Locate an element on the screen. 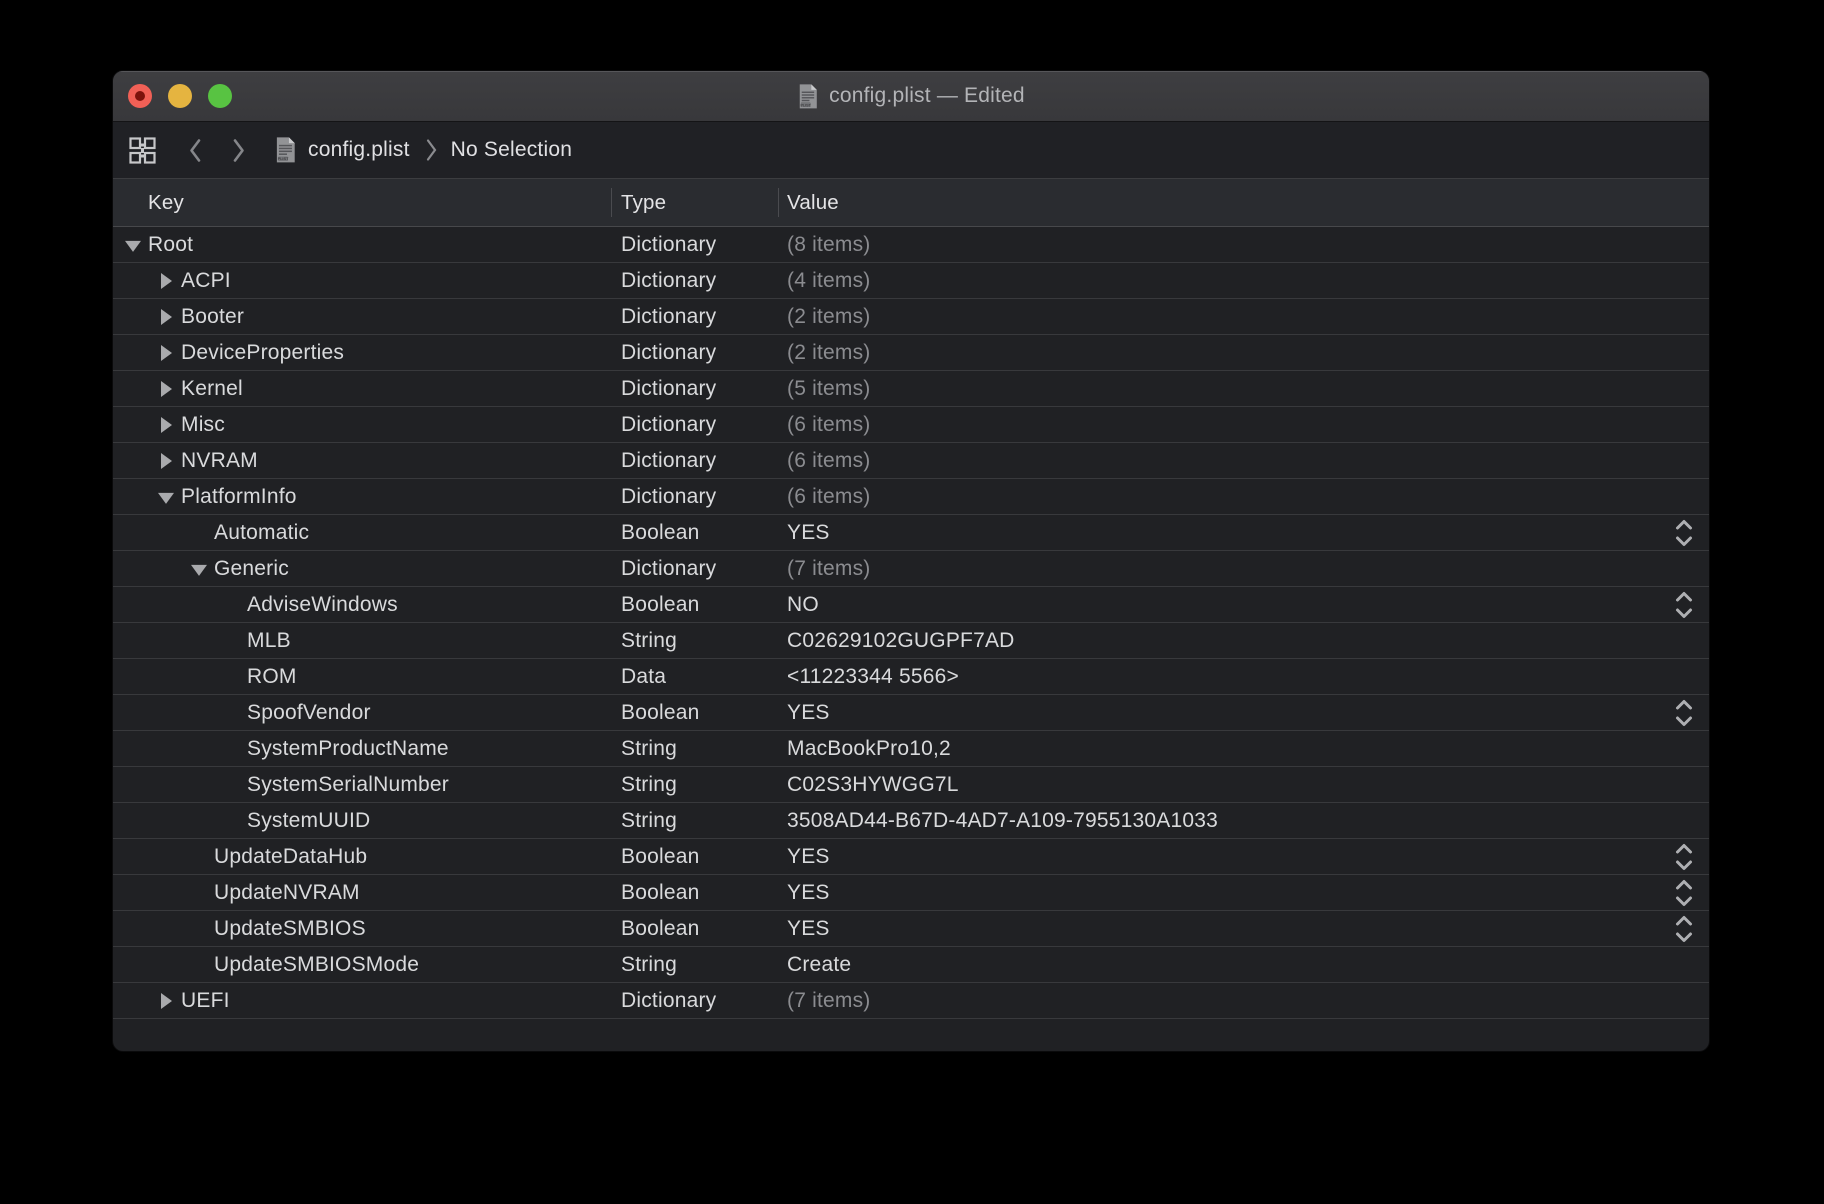  plist-row-automatic: Automatic Boolean YES is located at coordinates (911, 533).